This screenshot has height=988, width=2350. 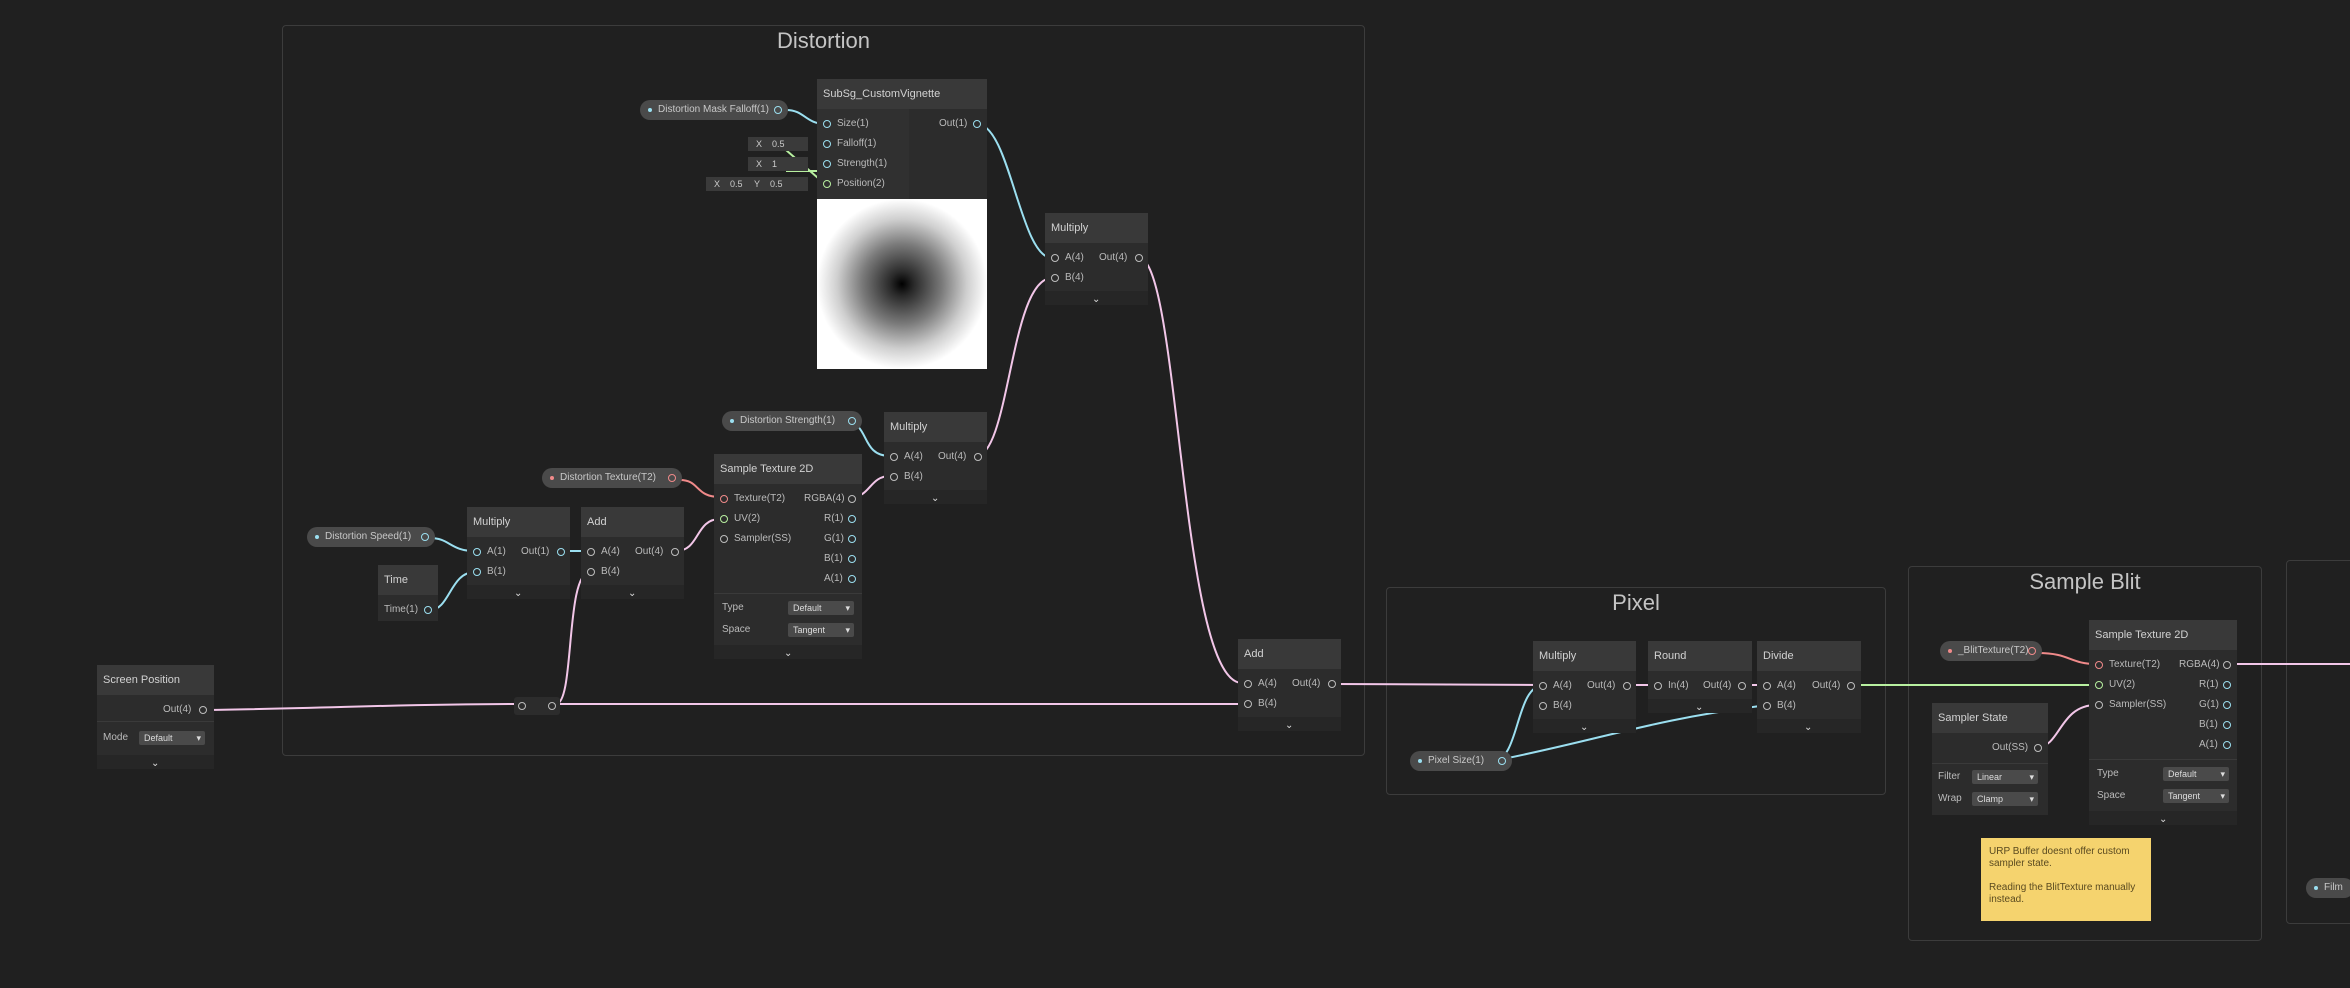 I want to click on node-title: Sample Texture 2D, so click(x=2163, y=635).